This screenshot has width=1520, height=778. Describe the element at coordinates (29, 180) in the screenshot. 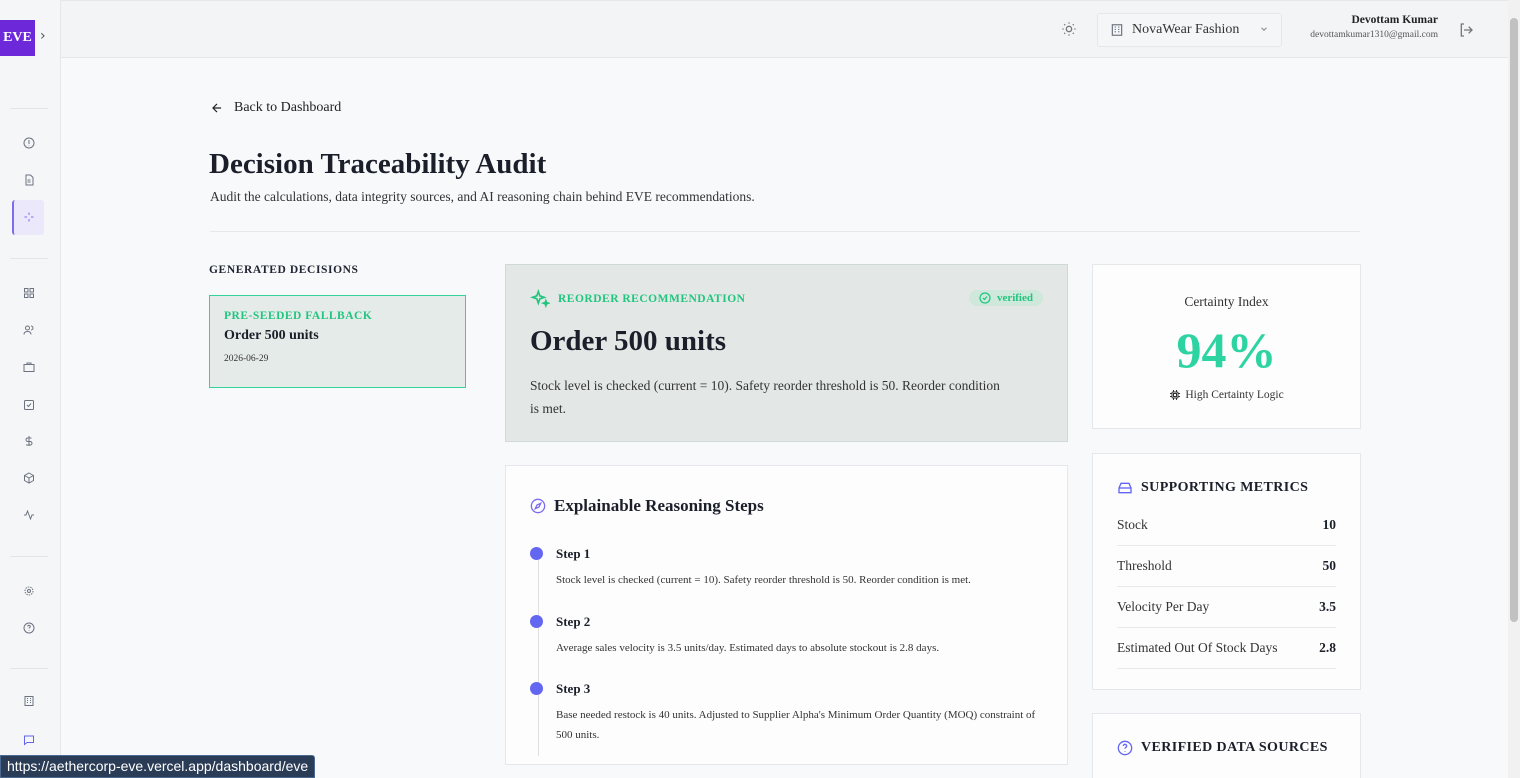

I see `document-icon` at that location.